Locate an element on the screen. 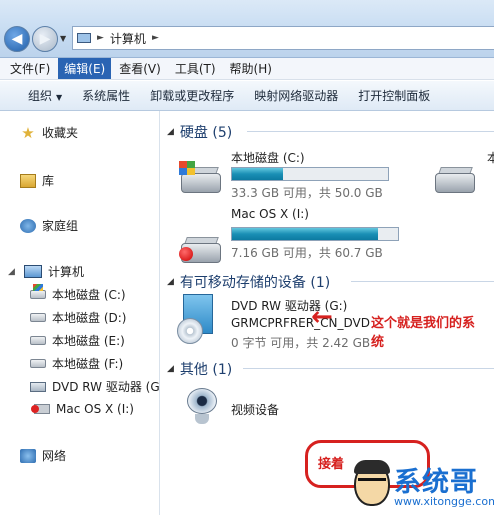 The image size is (494, 515). nav-favorites: ★ 收藏夹 is located at coordinates (49, 132).